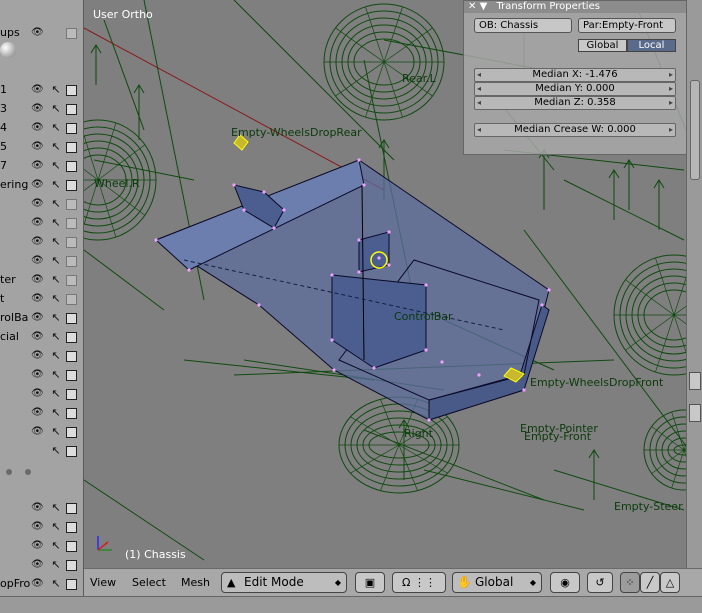  Describe the element at coordinates (370, 582) in the screenshot. I see `draw-type-button: ▣` at that location.